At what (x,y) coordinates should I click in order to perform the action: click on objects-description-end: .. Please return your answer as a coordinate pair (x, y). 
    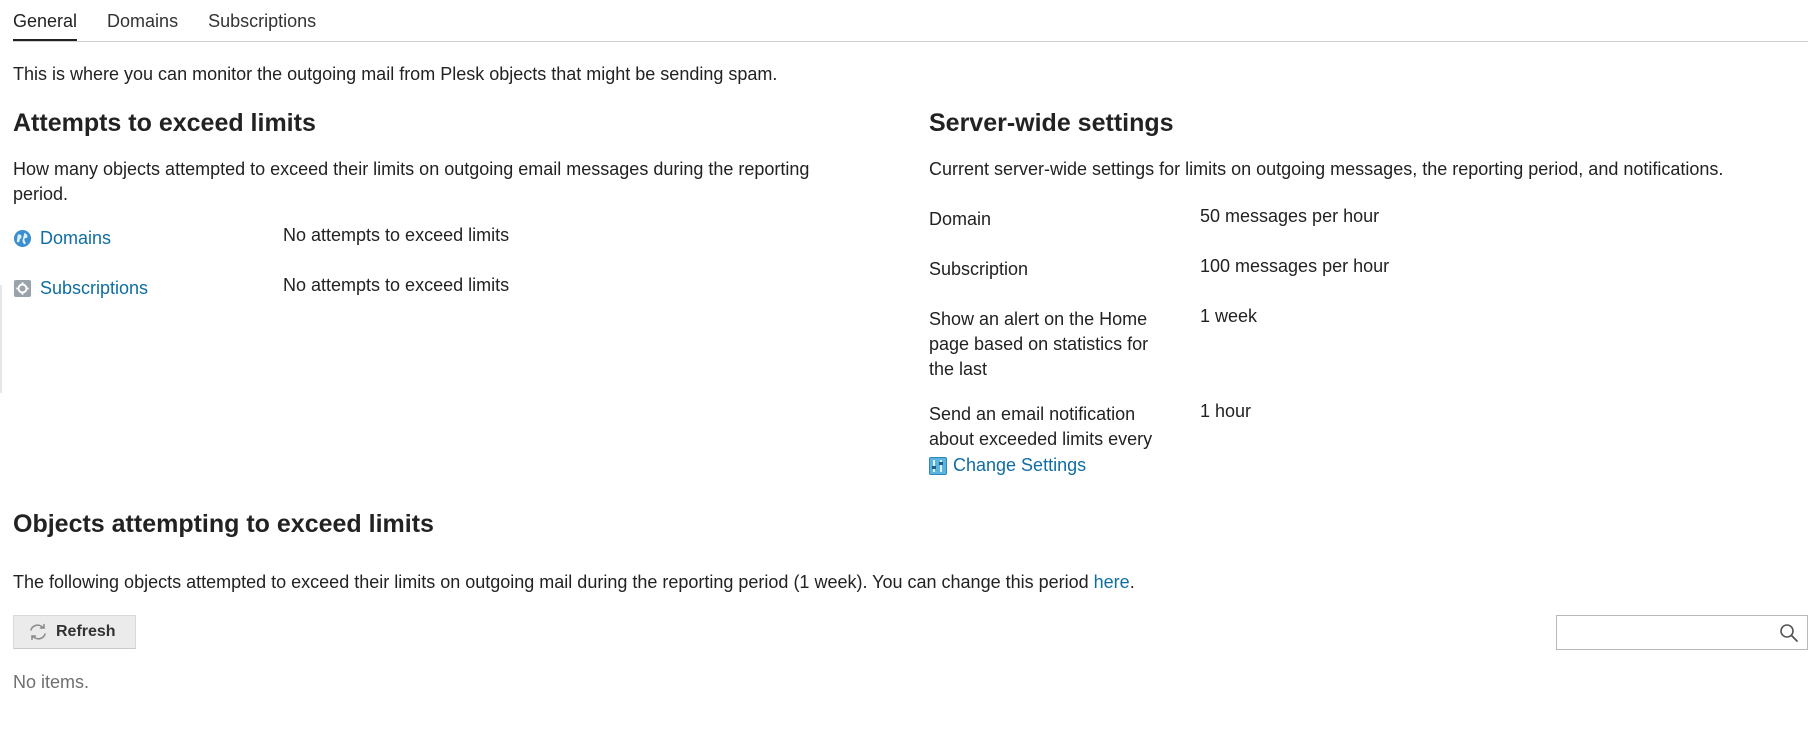
    Looking at the image, I should click on (1132, 582).